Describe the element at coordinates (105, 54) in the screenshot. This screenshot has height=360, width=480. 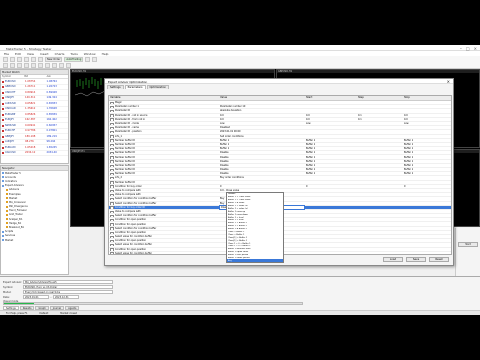
I see `menu-help: Help` at that location.